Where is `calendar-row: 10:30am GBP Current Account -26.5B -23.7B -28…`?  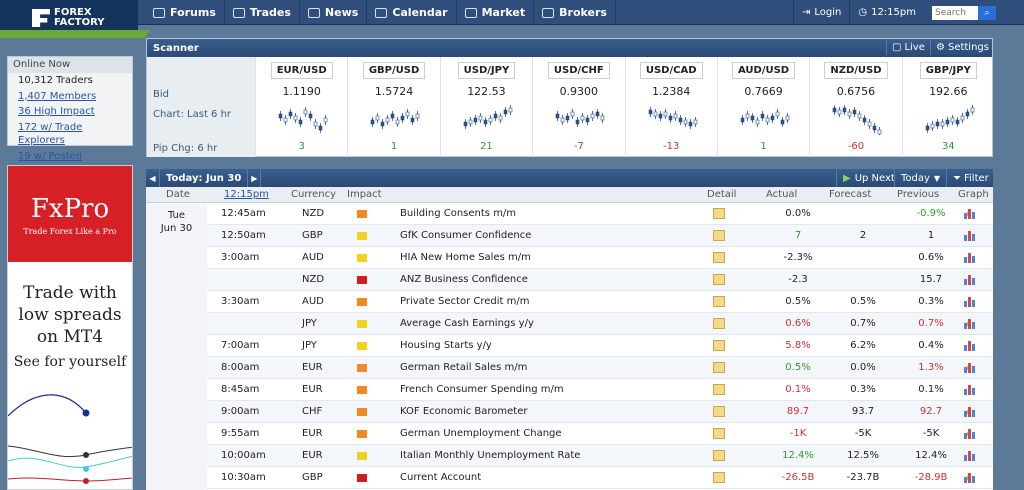 calendar-row: 10:30am GBP Current Account -26.5B -23.7B -28… is located at coordinates (600, 478).